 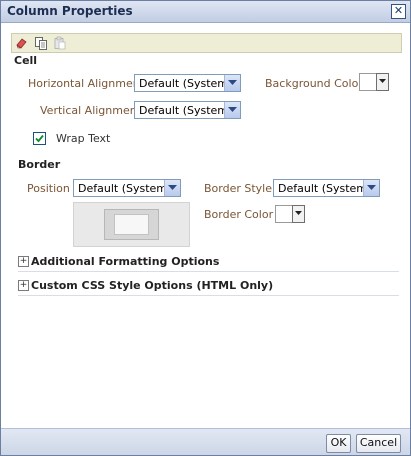 I want to click on horizontal-alignment-value: Default (System), so click(x=186, y=83).